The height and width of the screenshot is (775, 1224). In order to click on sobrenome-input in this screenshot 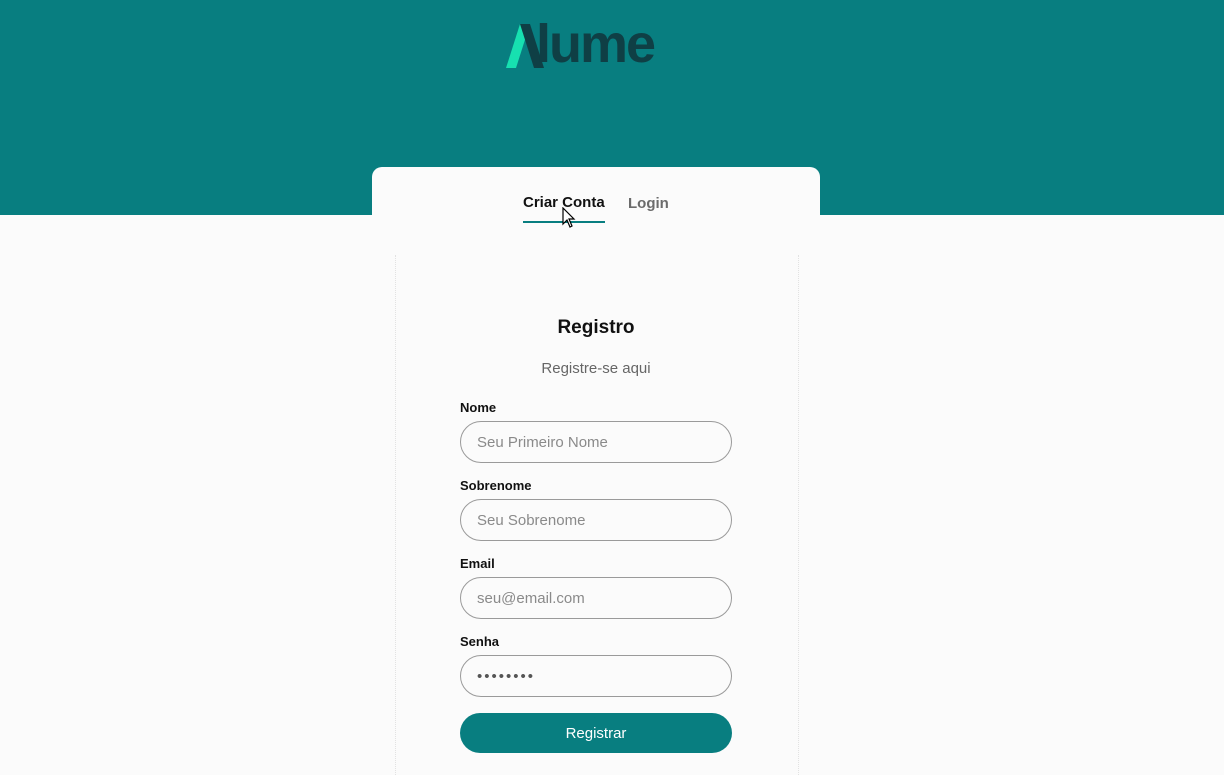, I will do `click(596, 520)`.